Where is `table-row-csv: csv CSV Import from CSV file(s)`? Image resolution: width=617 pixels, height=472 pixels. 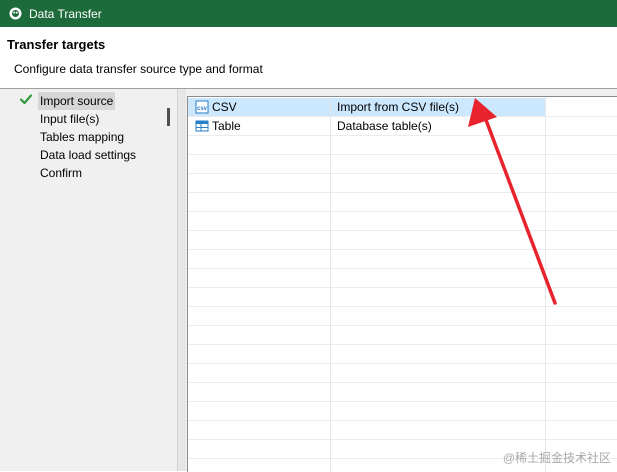
table-row-csv: csv CSV Import from CSV file(s) is located at coordinates (402, 107).